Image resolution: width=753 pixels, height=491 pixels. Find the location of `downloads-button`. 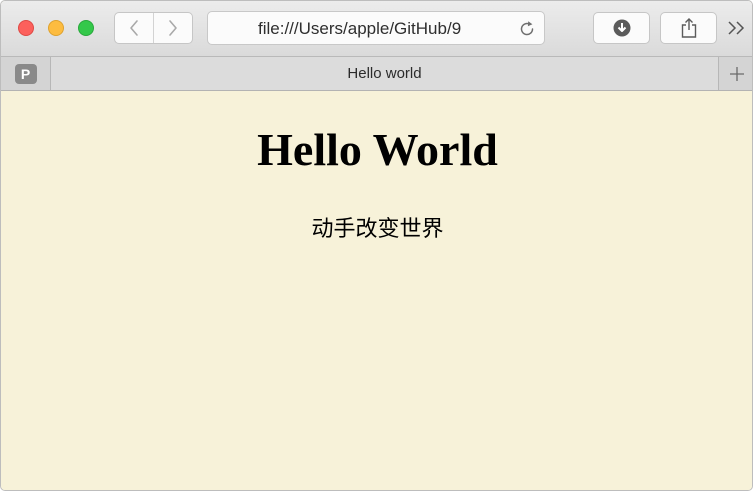

downloads-button is located at coordinates (621, 28).